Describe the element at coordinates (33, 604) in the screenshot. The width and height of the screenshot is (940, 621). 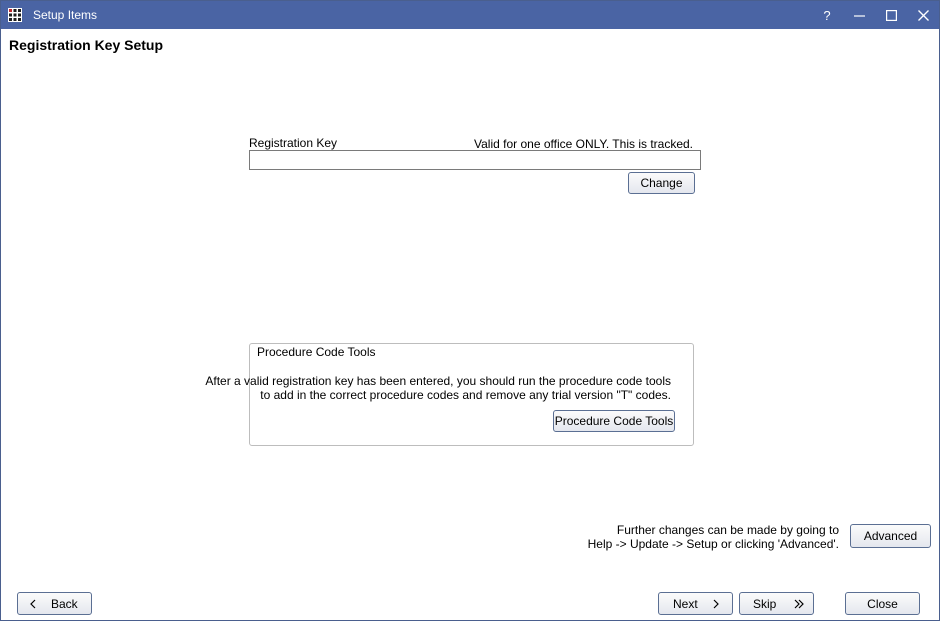
I see `chevron-left-icon` at that location.